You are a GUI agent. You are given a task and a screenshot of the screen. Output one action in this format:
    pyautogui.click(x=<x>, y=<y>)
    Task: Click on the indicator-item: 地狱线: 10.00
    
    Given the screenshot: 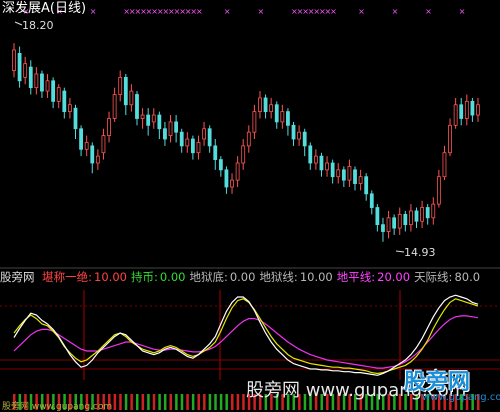 What is the action you would take?
    pyautogui.click(x=296, y=277)
    